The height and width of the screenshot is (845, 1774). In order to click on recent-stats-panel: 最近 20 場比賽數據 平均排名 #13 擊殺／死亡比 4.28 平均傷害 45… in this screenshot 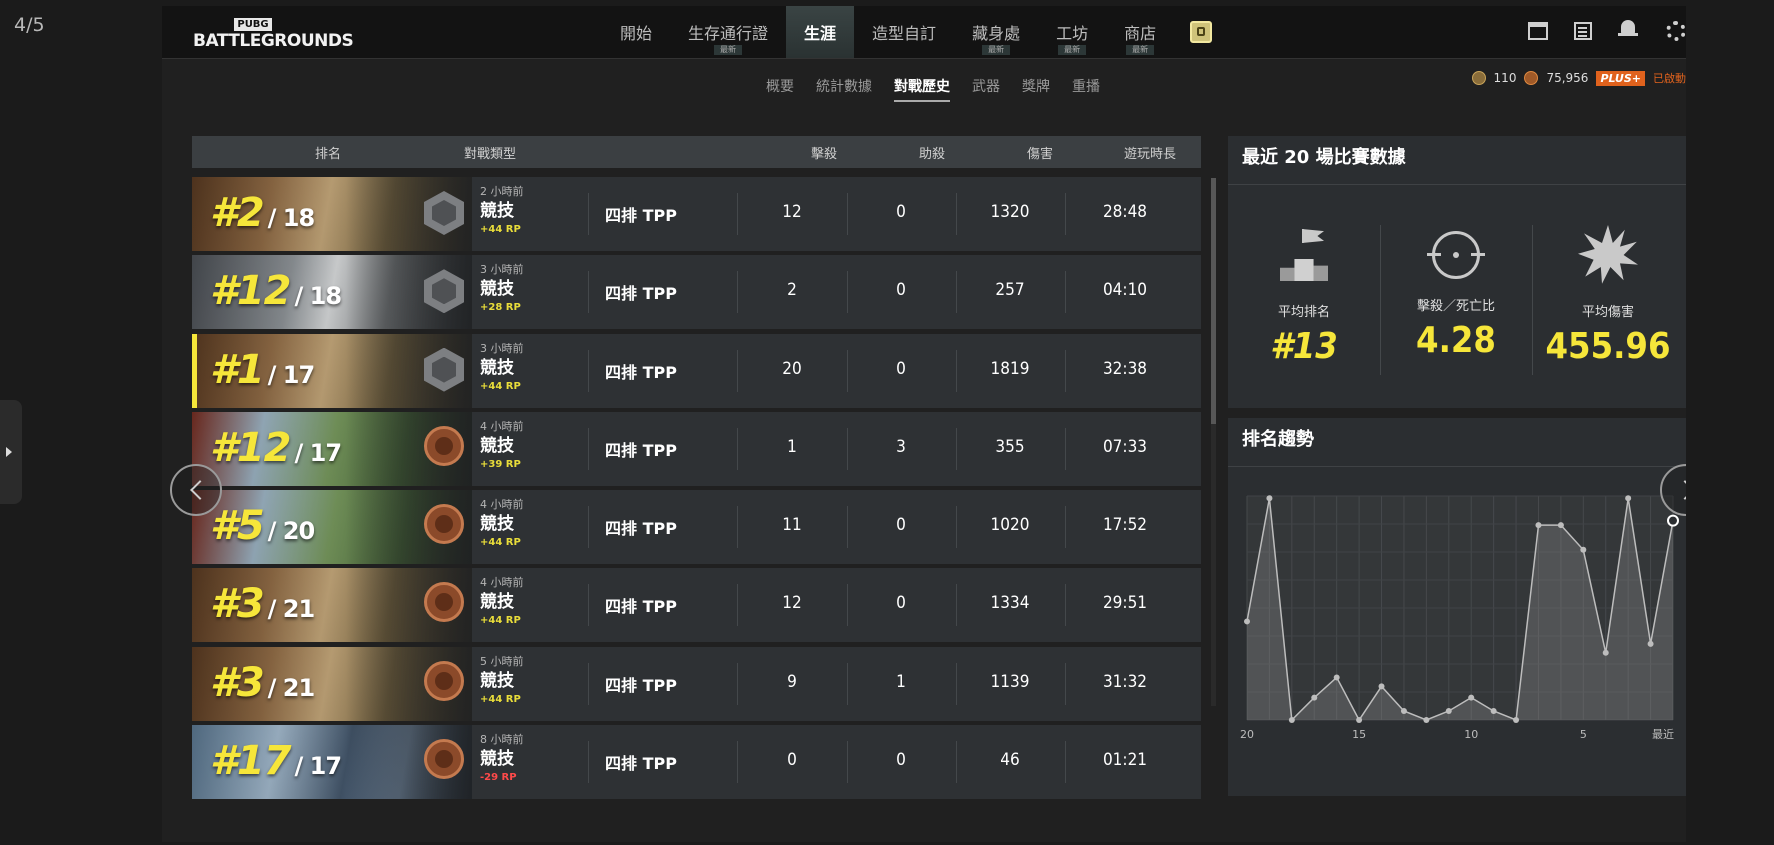, I will do `click(1457, 272)`.